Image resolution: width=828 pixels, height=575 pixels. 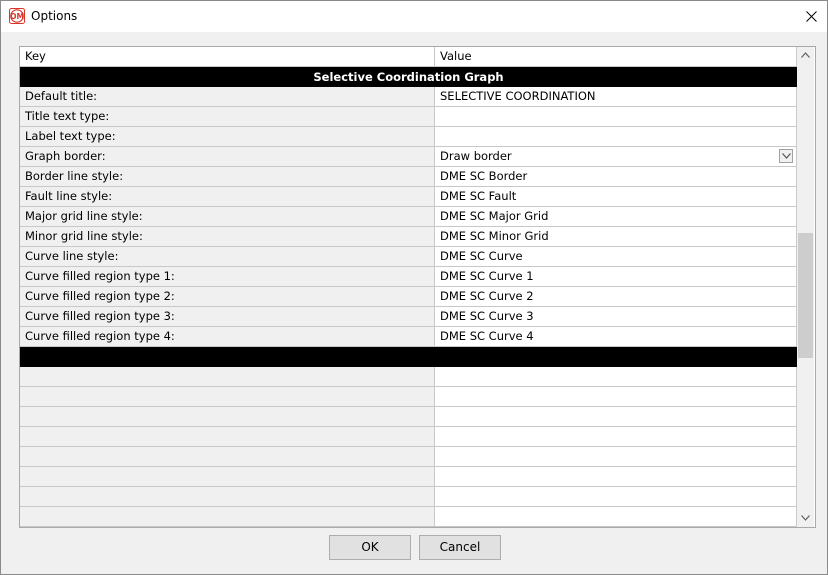 I want to click on section-header: Selective Coordination Graph, so click(x=408, y=77).